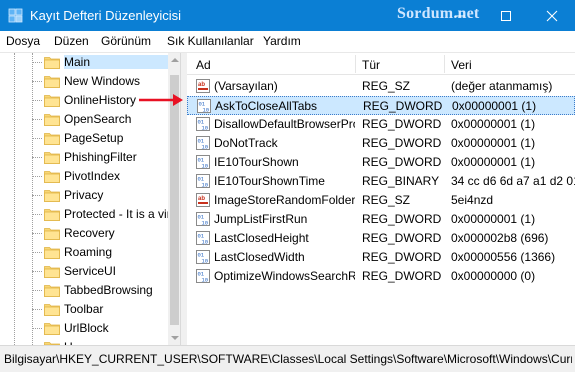  Describe the element at coordinates (84, 119) in the screenshot. I see `tree-item: OpenSearch` at that location.